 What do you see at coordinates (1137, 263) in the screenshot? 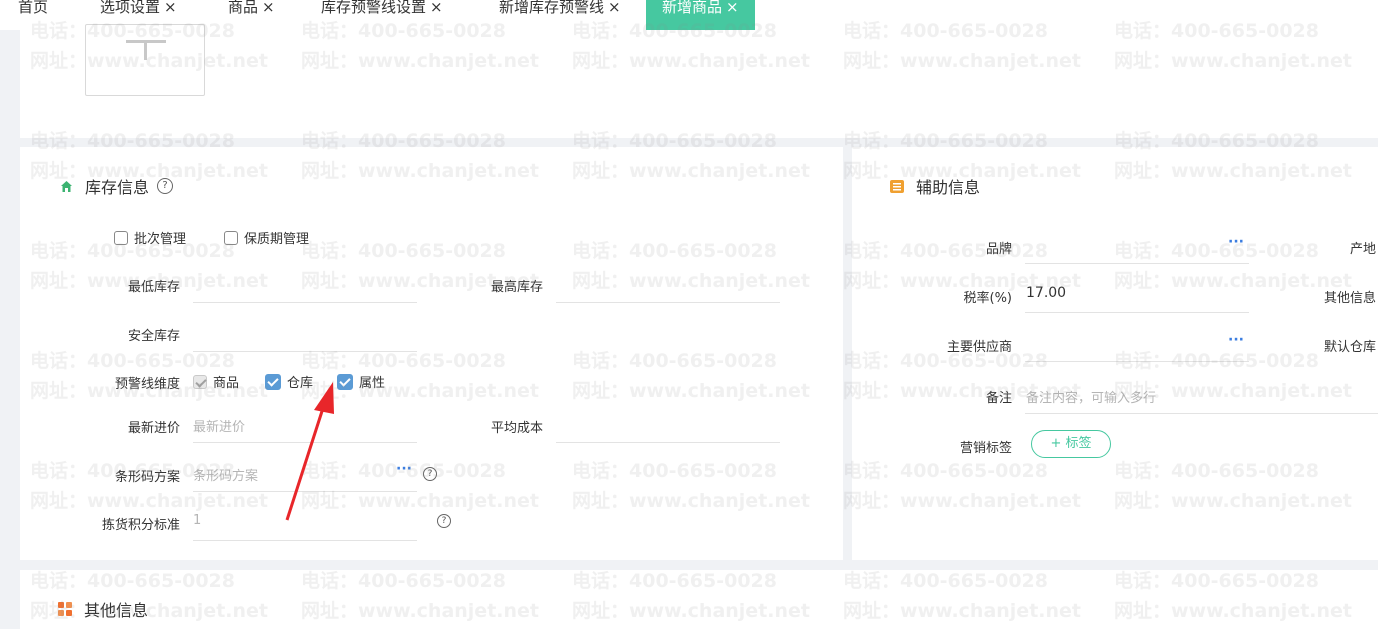
I see `brand-input` at bounding box center [1137, 263].